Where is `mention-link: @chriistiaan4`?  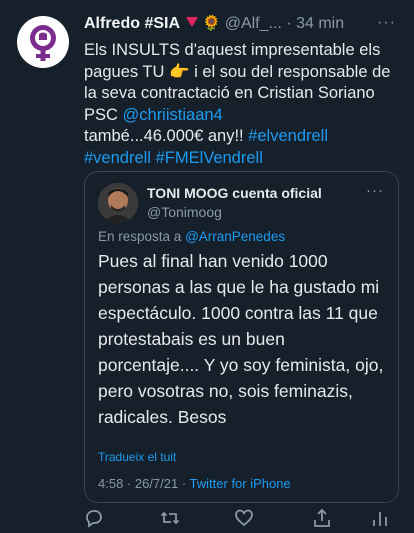
mention-link: @chriistiaan4 is located at coordinates (173, 115).